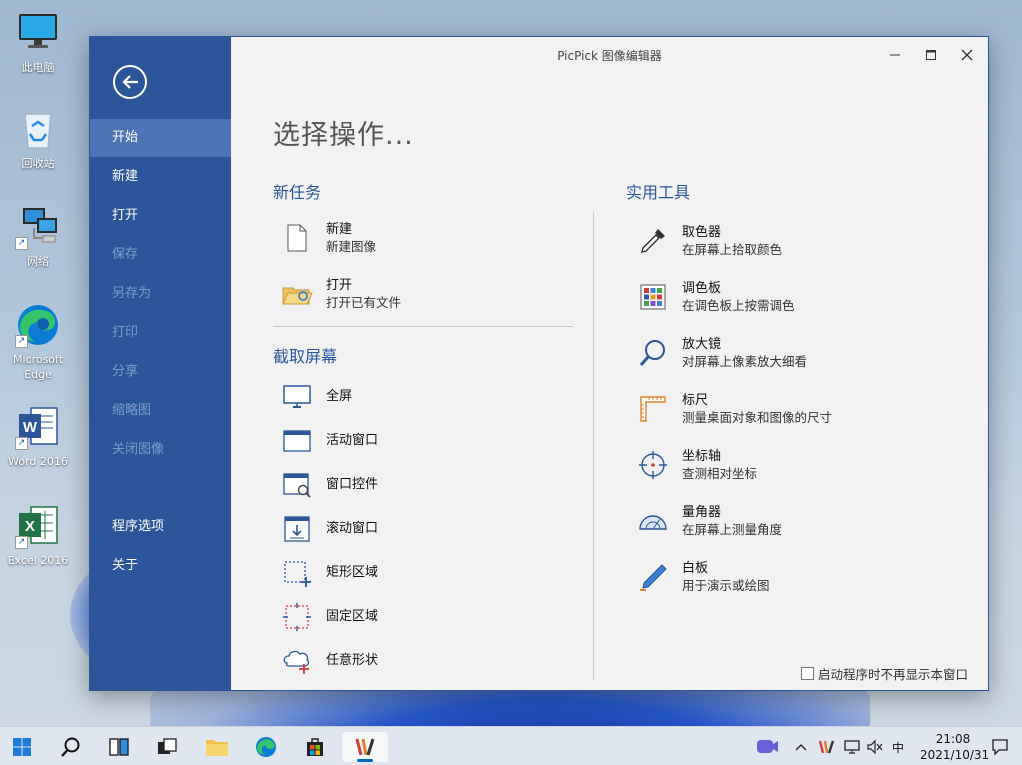 This screenshot has width=1022, height=765. What do you see at coordinates (125, 371) in the screenshot?
I see `sidebar-item-share: 分享` at bounding box center [125, 371].